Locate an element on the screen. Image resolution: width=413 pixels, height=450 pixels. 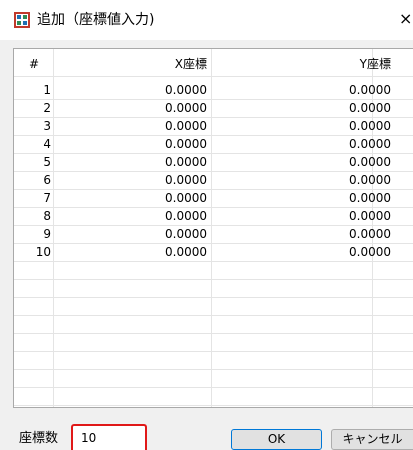
table-row: 6 0.0000 0.0000 is located at coordinates (213, 180).